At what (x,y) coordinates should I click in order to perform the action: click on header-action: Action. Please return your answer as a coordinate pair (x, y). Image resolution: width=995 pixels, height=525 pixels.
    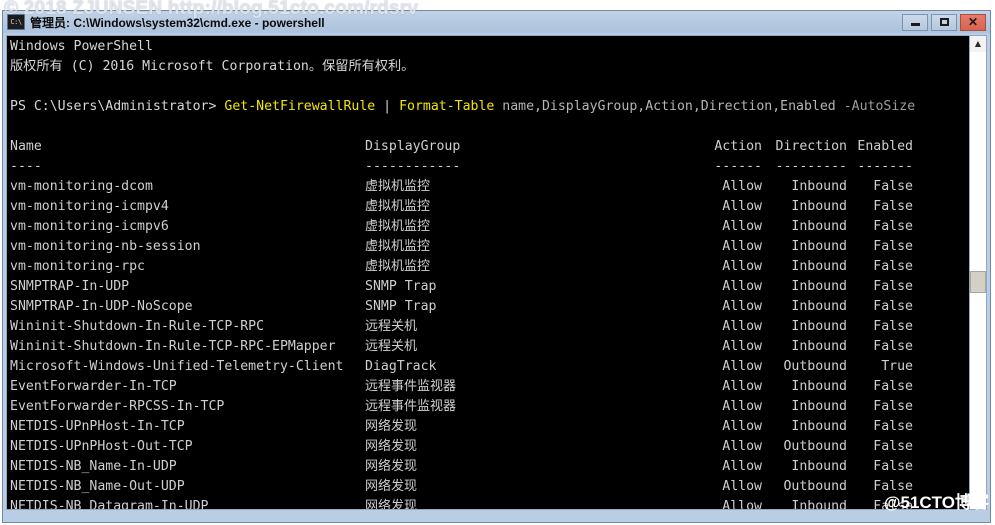
    Looking at the image, I should click on (738, 146).